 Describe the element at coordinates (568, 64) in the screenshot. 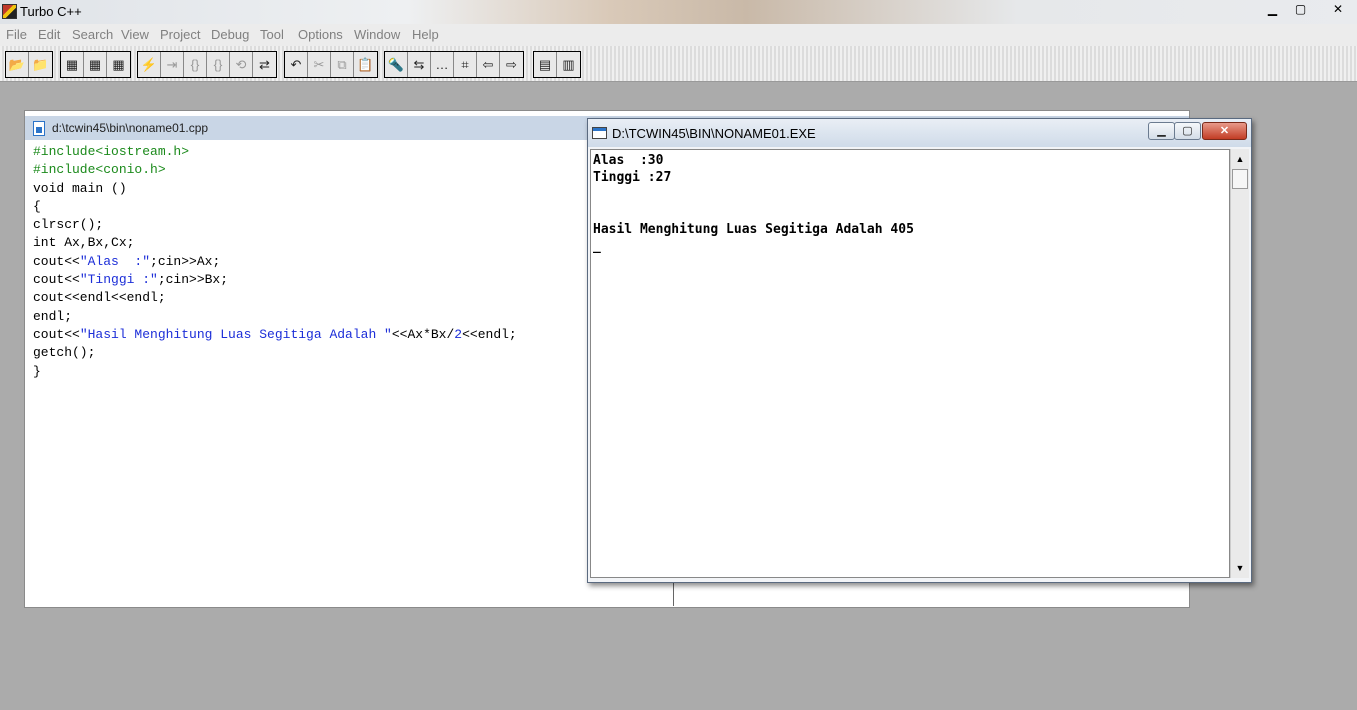

I see `cascade-window-icon: ▥` at that location.